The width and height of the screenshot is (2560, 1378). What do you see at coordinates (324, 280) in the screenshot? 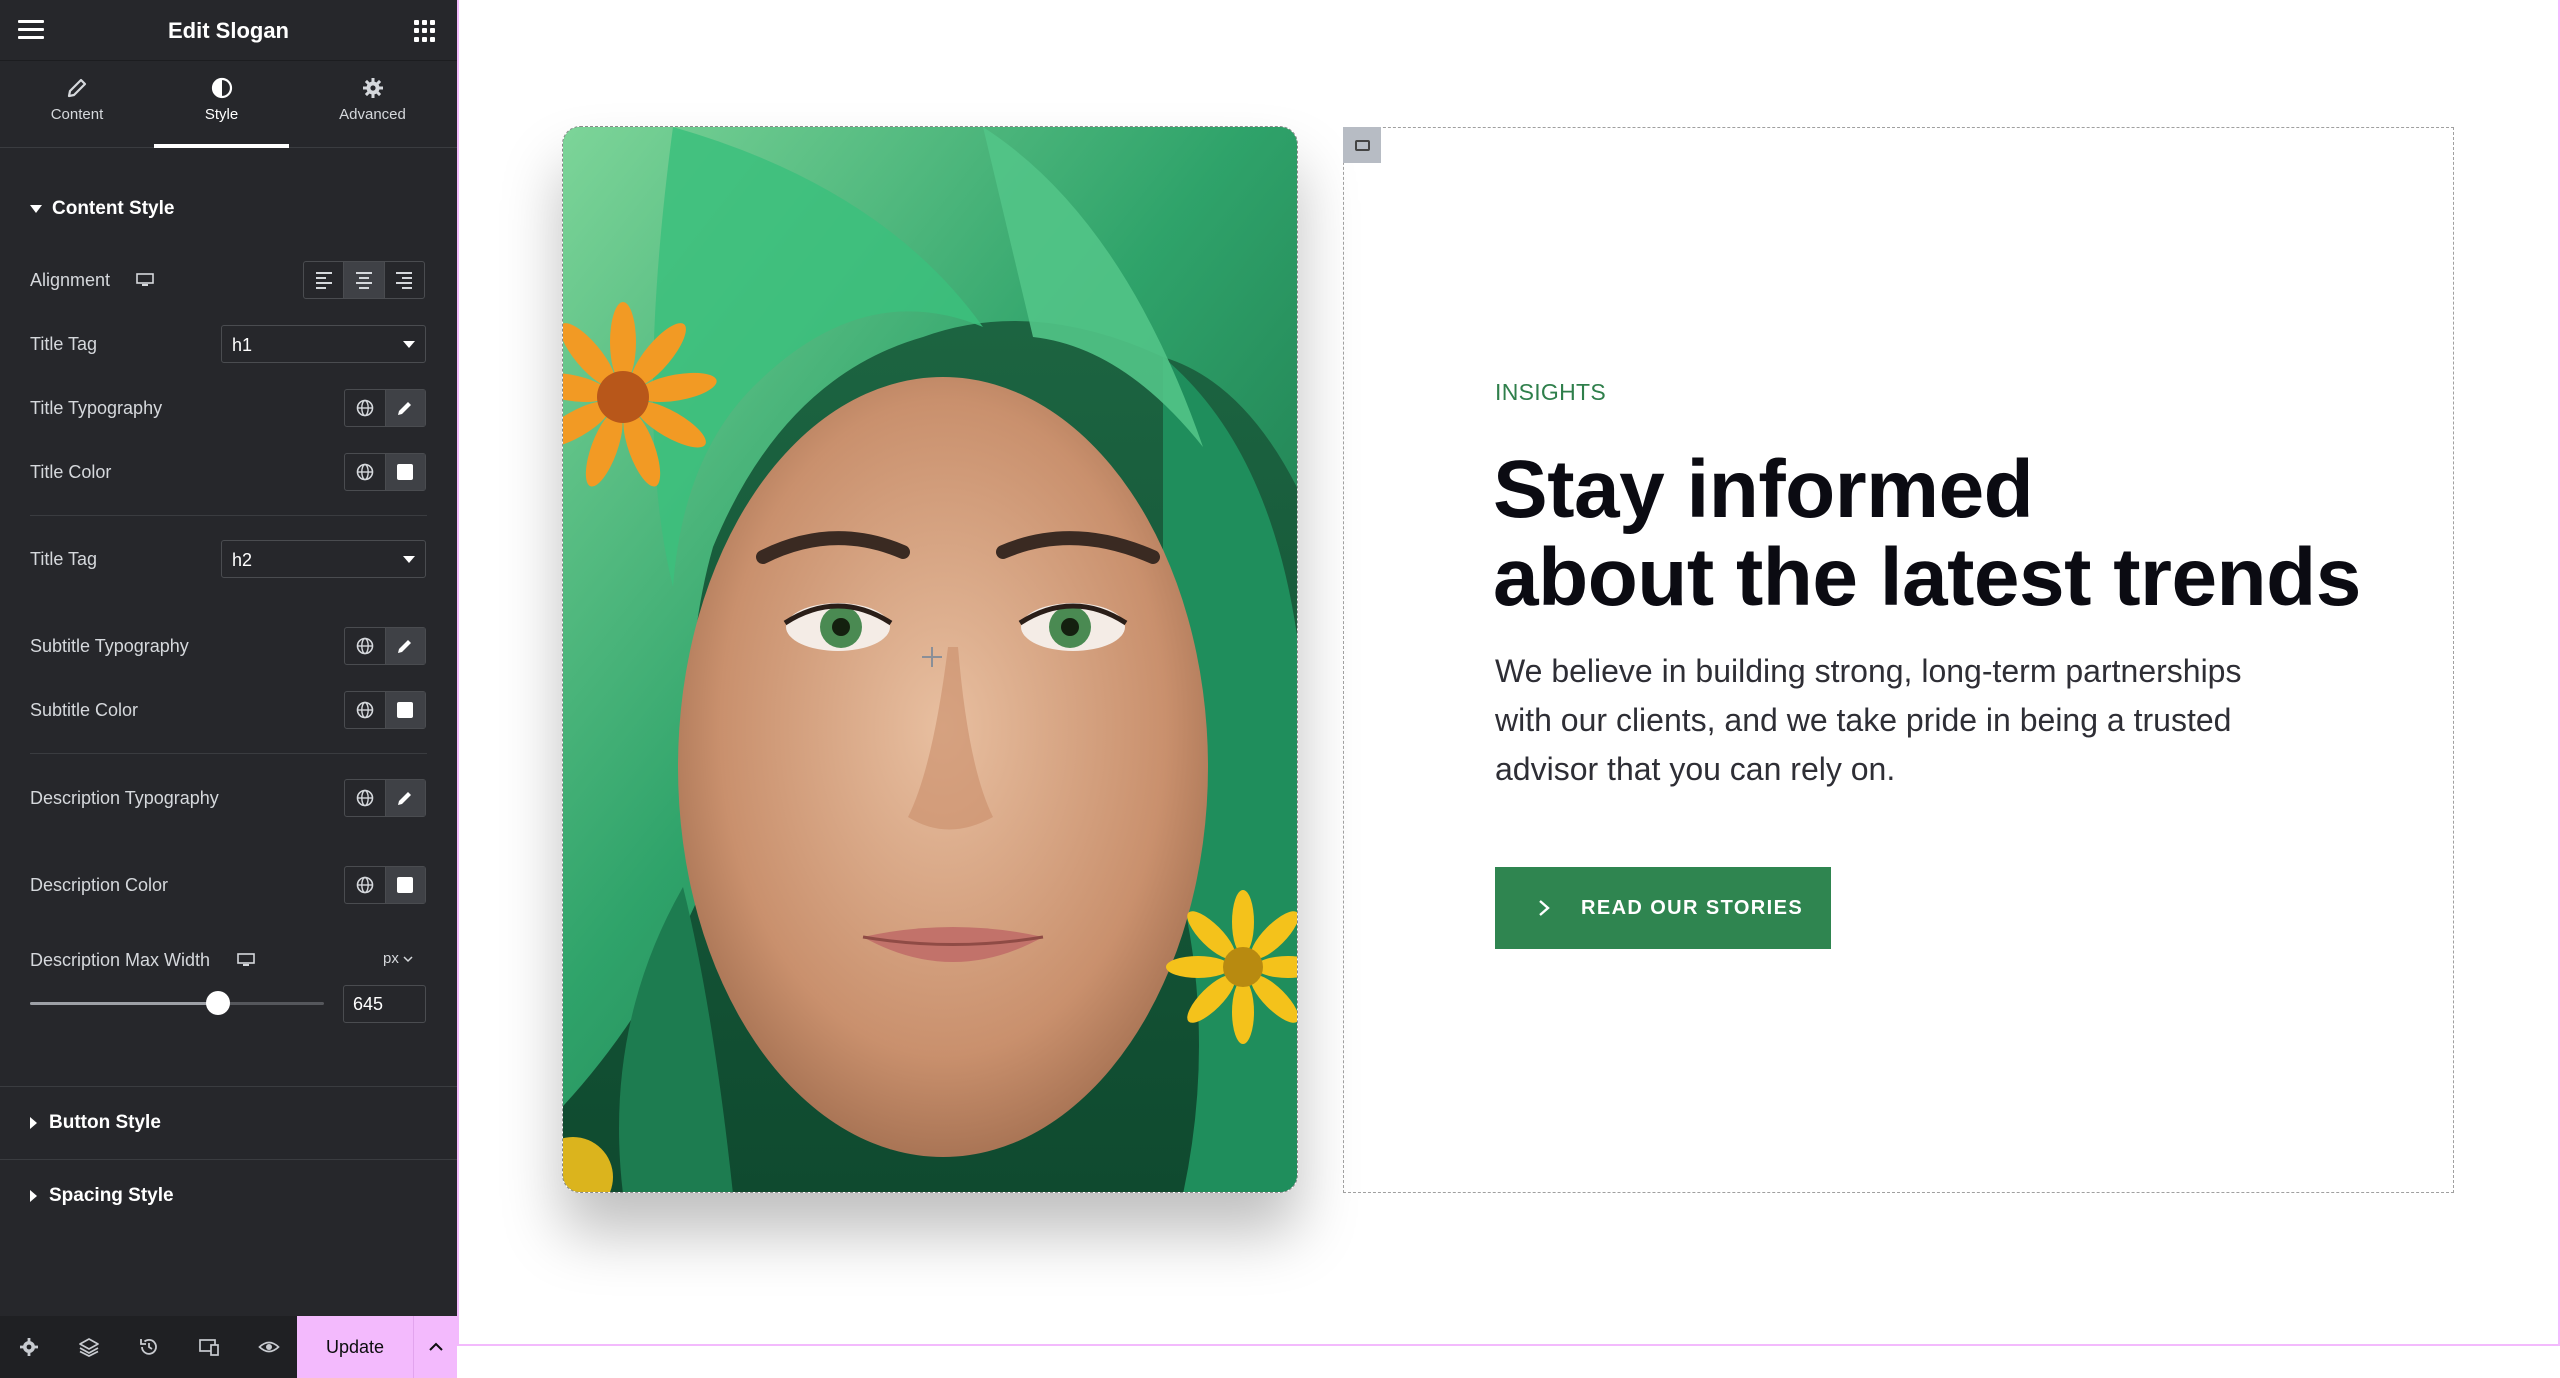
I see `align-left-button` at bounding box center [324, 280].